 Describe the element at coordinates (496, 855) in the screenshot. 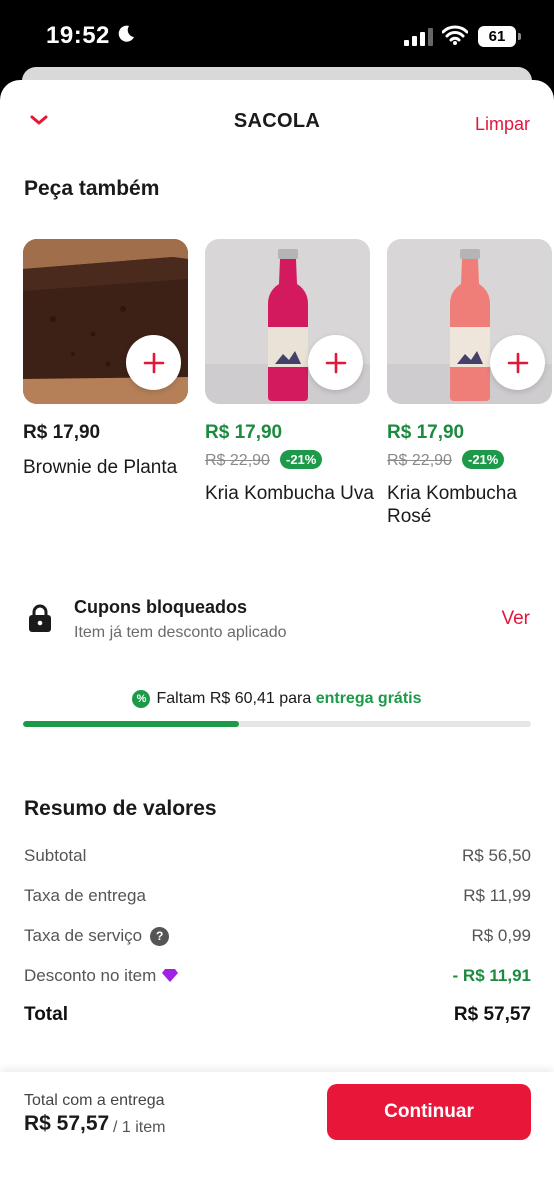

I see `subtotal-value: R$ 56,50` at that location.